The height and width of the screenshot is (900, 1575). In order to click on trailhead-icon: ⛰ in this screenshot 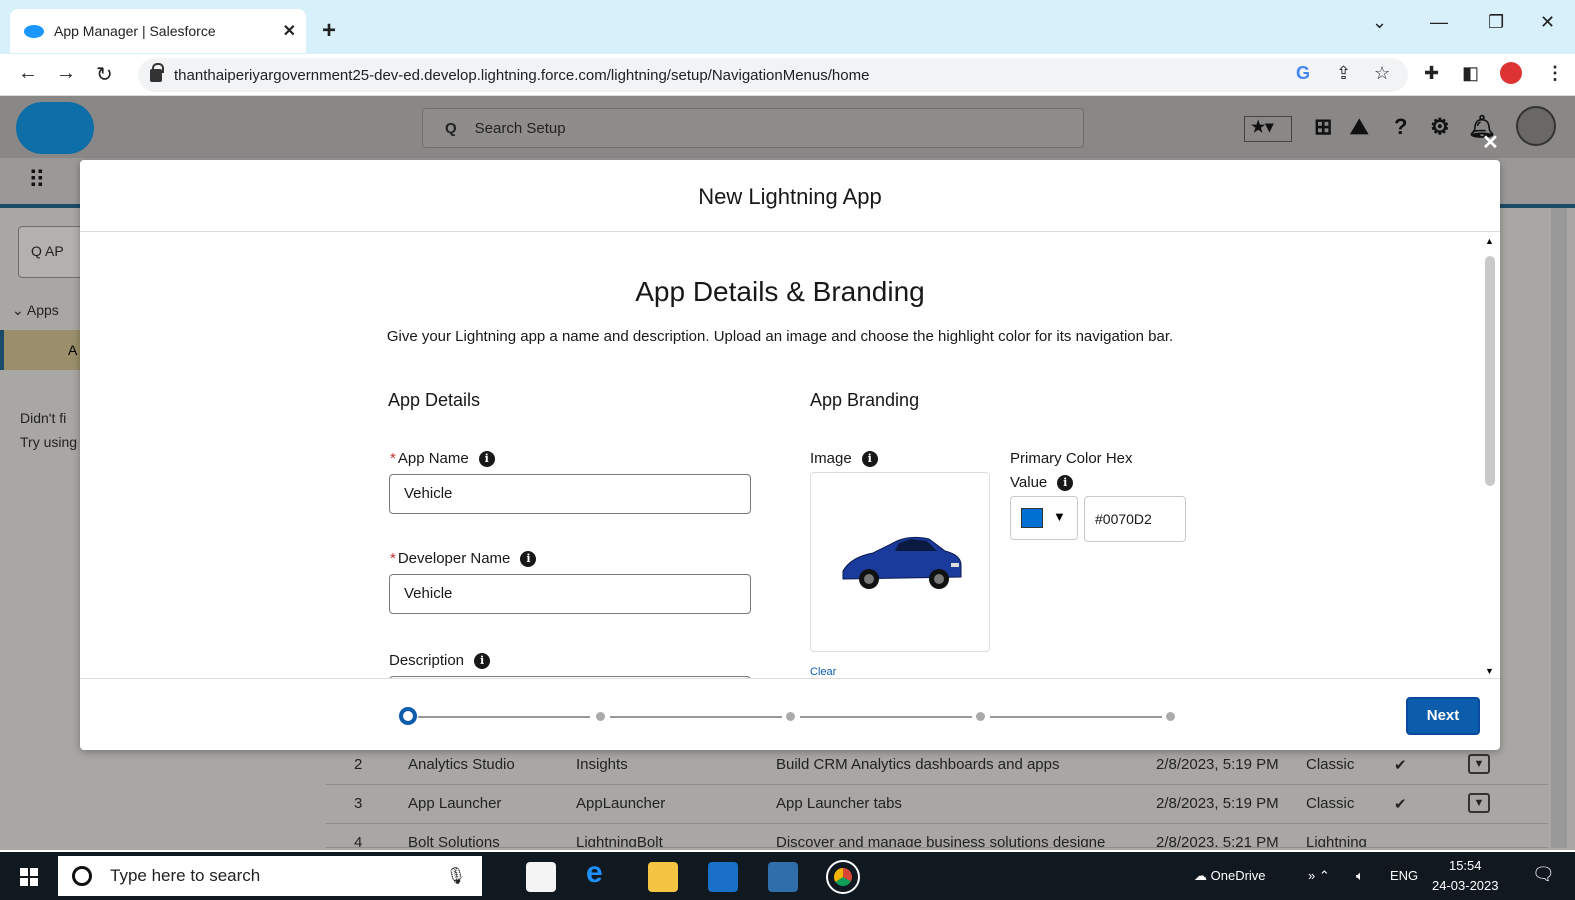, I will do `click(1359, 127)`.